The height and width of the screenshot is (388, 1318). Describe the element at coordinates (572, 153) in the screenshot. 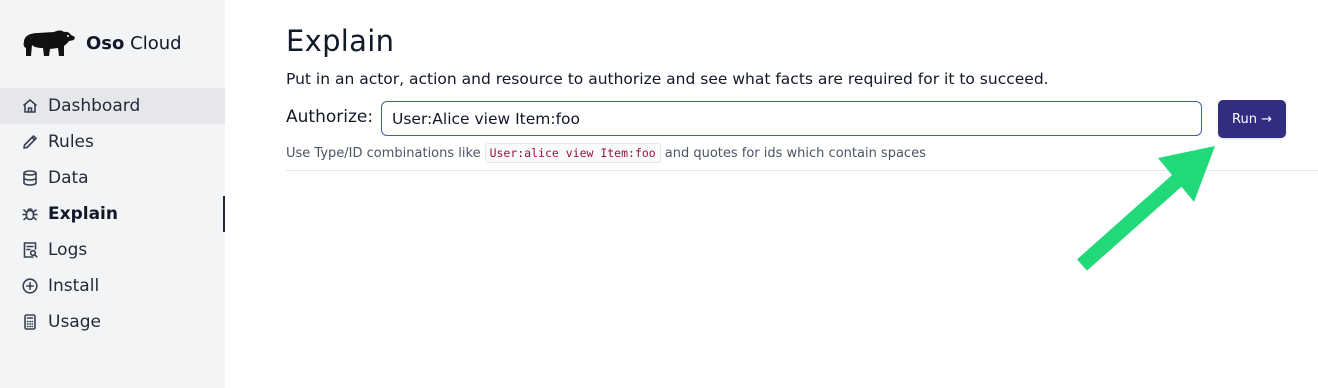

I see `hint-code-example: User:alice view Item:foo` at that location.